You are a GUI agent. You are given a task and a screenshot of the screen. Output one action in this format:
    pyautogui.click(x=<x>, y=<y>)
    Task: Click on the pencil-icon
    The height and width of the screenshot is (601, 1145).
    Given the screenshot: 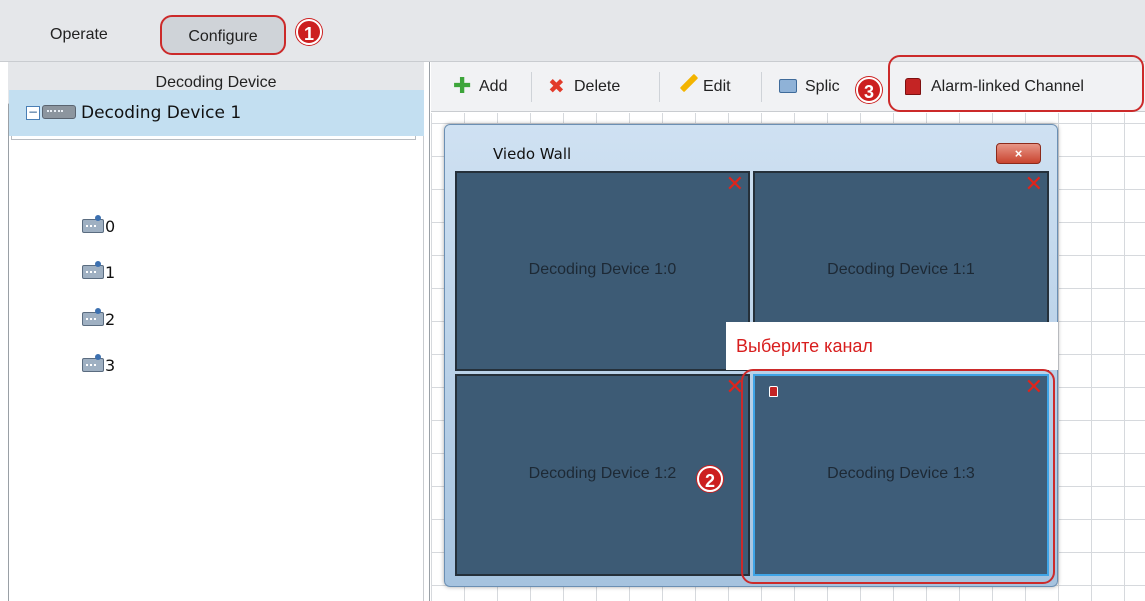 What is the action you would take?
    pyautogui.click(x=689, y=83)
    